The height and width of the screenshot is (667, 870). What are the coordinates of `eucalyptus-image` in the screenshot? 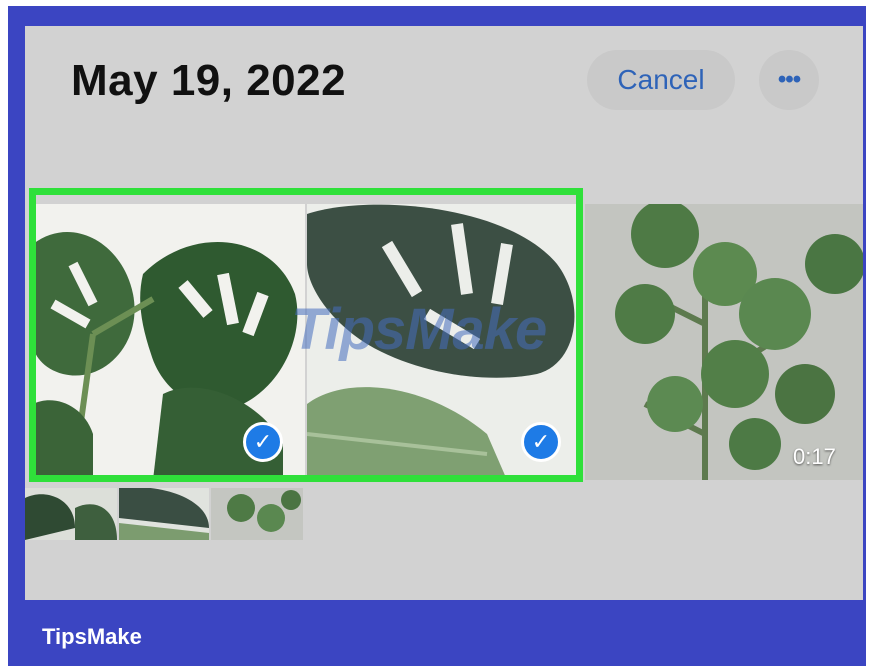 It's located at (724, 342).